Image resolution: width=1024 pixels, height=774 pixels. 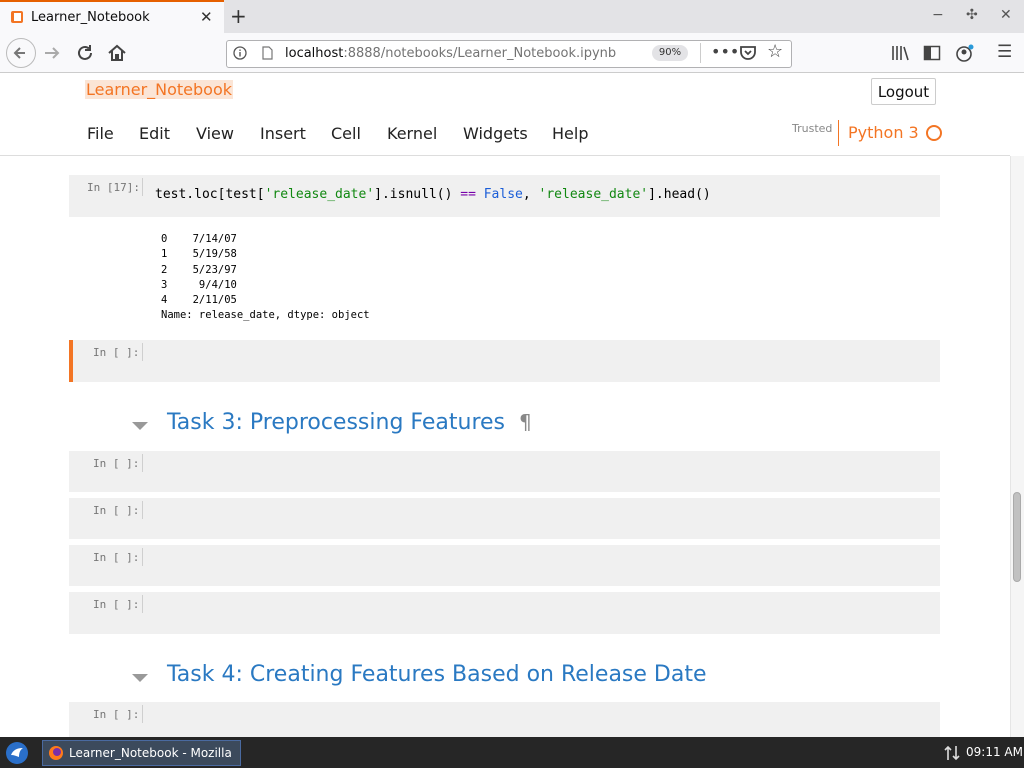 I want to click on scrollbar-thumb, so click(x=1017, y=537).